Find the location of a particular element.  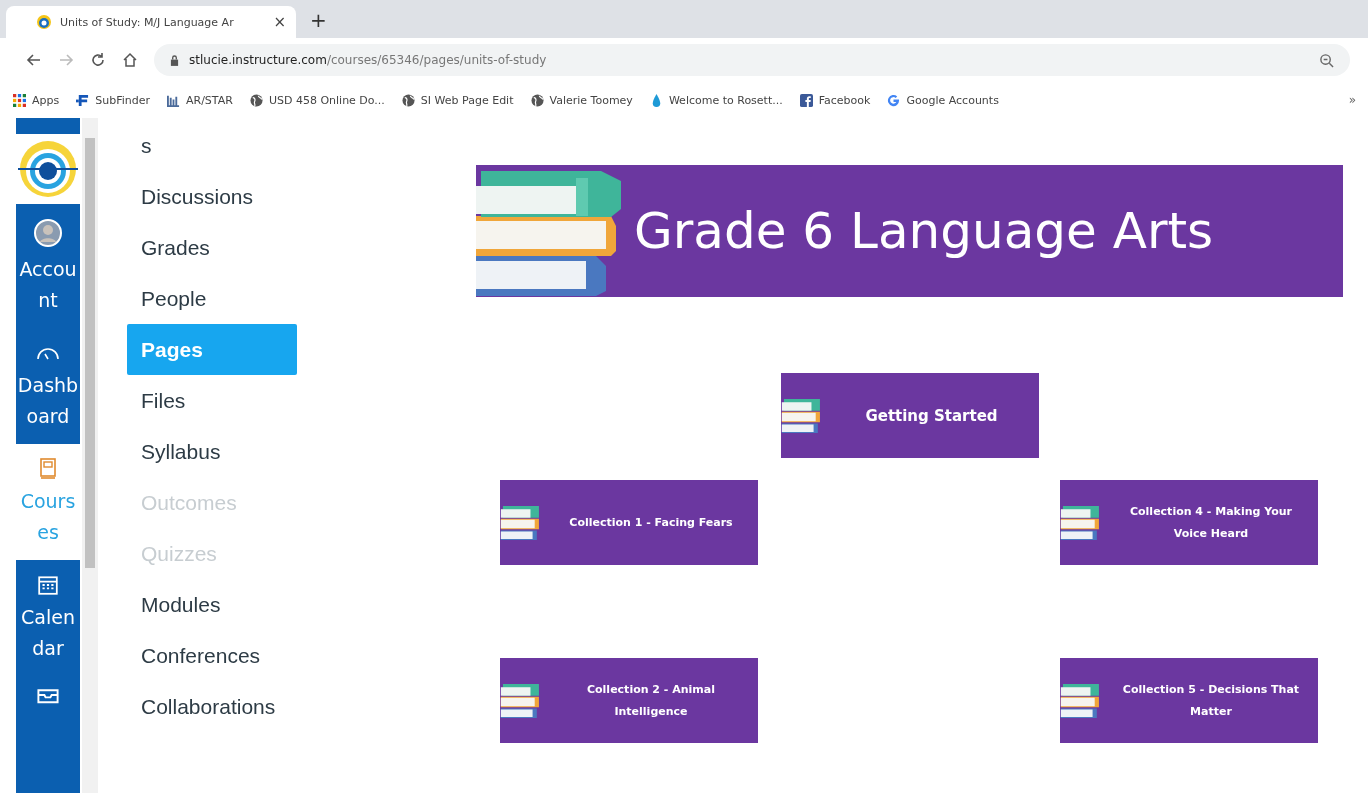

global-nav-label: Courses is located at coordinates (48, 517).